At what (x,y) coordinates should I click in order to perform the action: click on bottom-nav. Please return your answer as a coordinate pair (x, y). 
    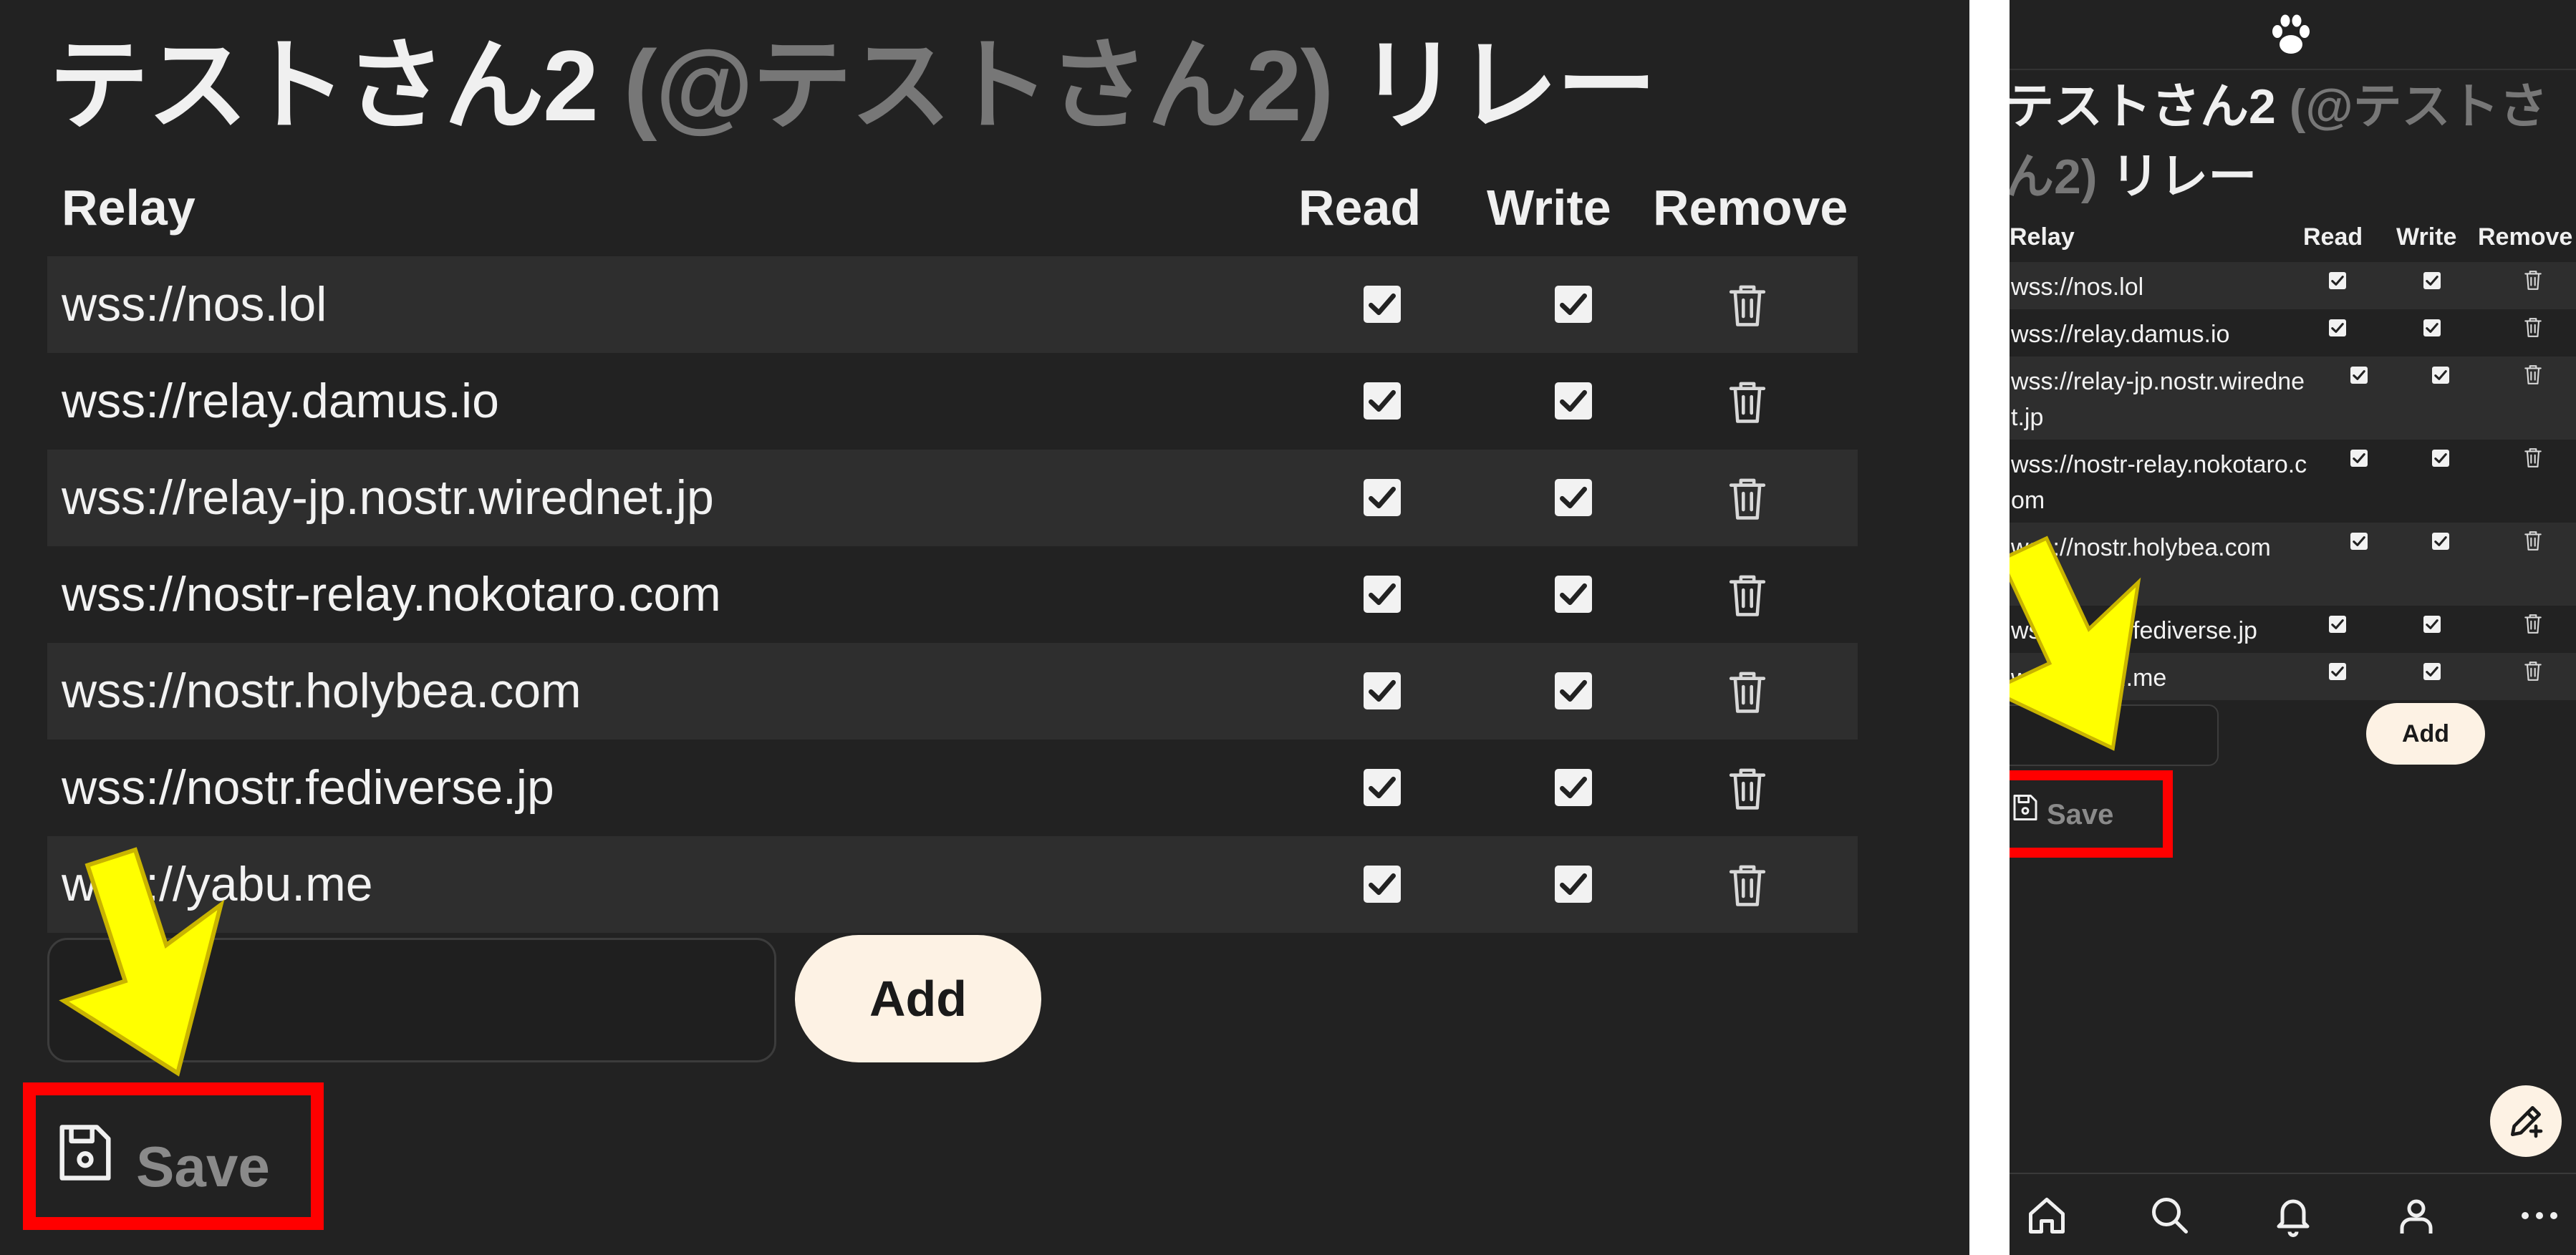
    Looking at the image, I should click on (2293, 1214).